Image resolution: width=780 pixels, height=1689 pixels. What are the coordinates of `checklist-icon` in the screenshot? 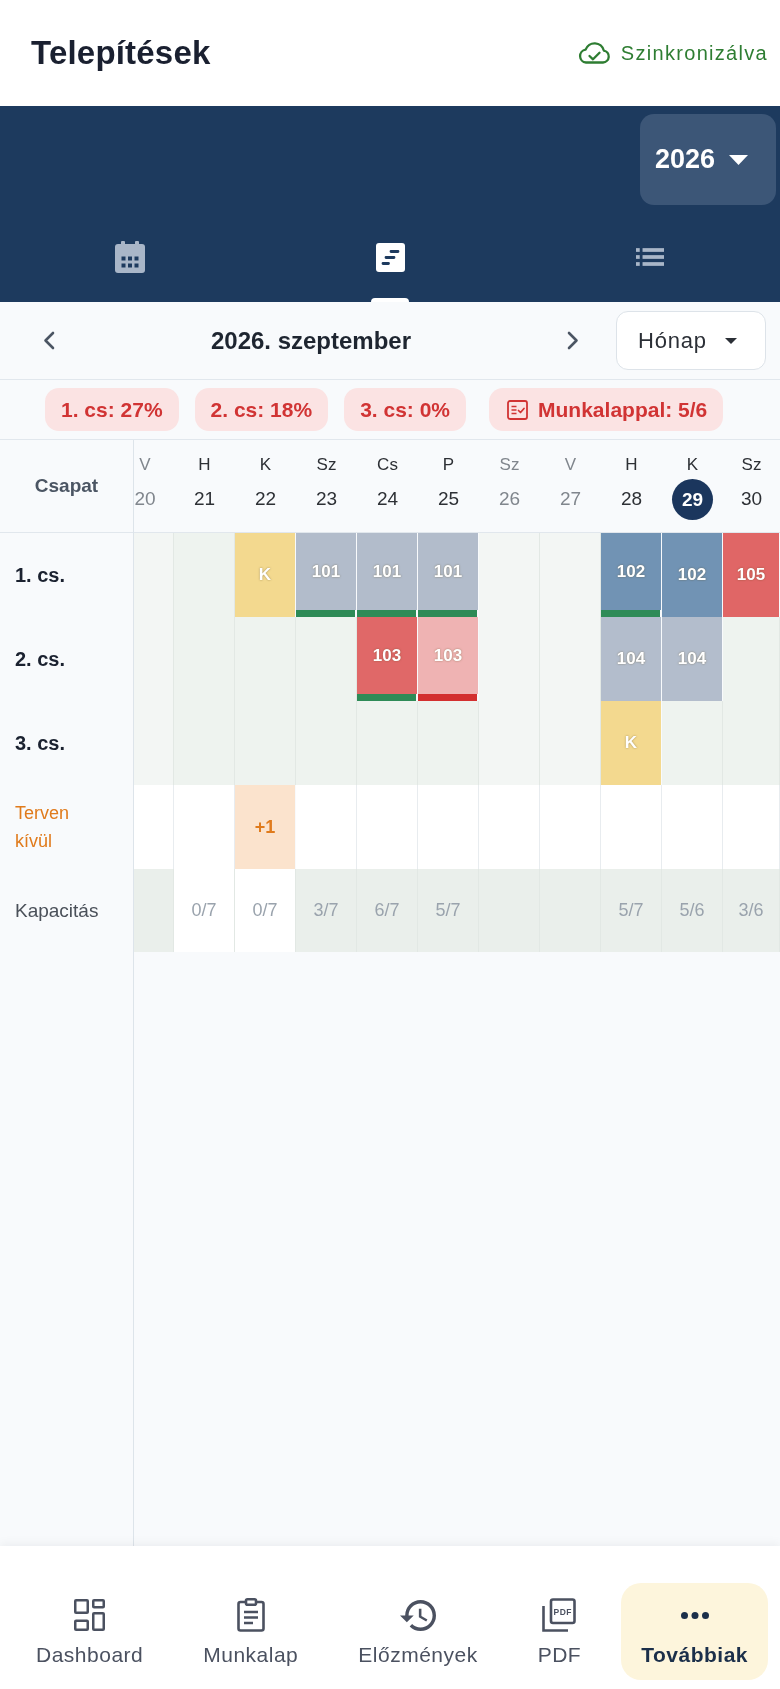 It's located at (518, 409).